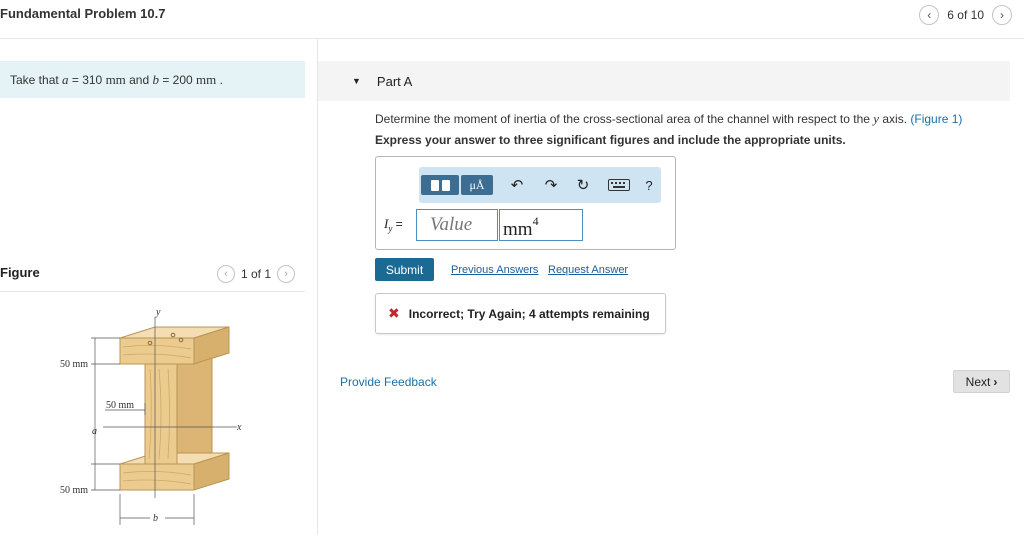  Describe the element at coordinates (239, 427) in the screenshot. I see `x-axis-label: x` at that location.